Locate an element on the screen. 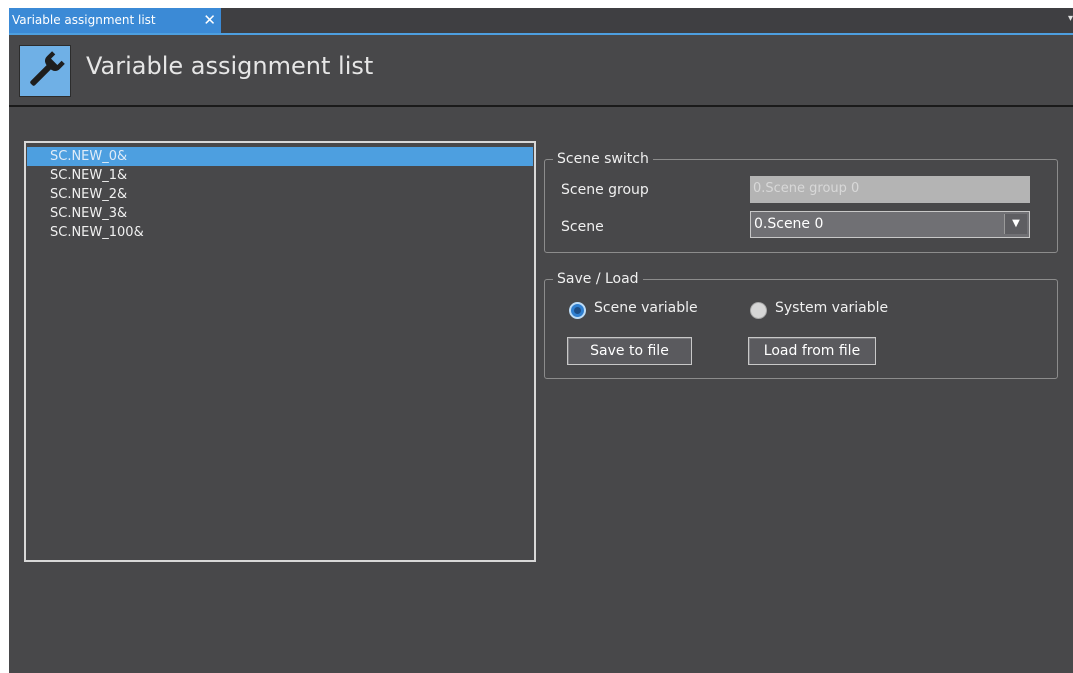 This screenshot has width=1073, height=673. close-icon: ✕ is located at coordinates (209, 20).